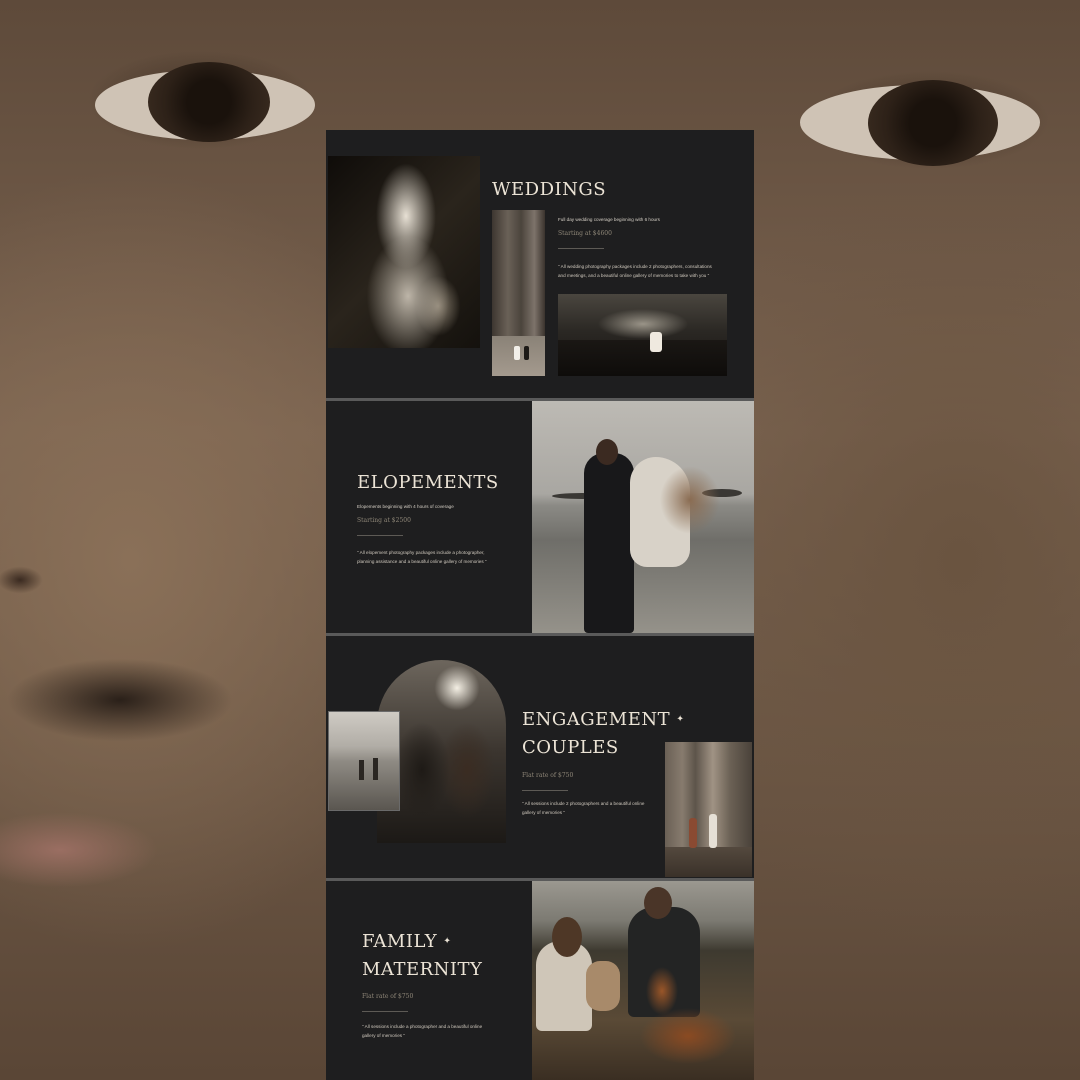 This screenshot has width=1080, height=1080. What do you see at coordinates (422, 955) in the screenshot?
I see `family-title: FAMILY ✦ MATERNITY` at bounding box center [422, 955].